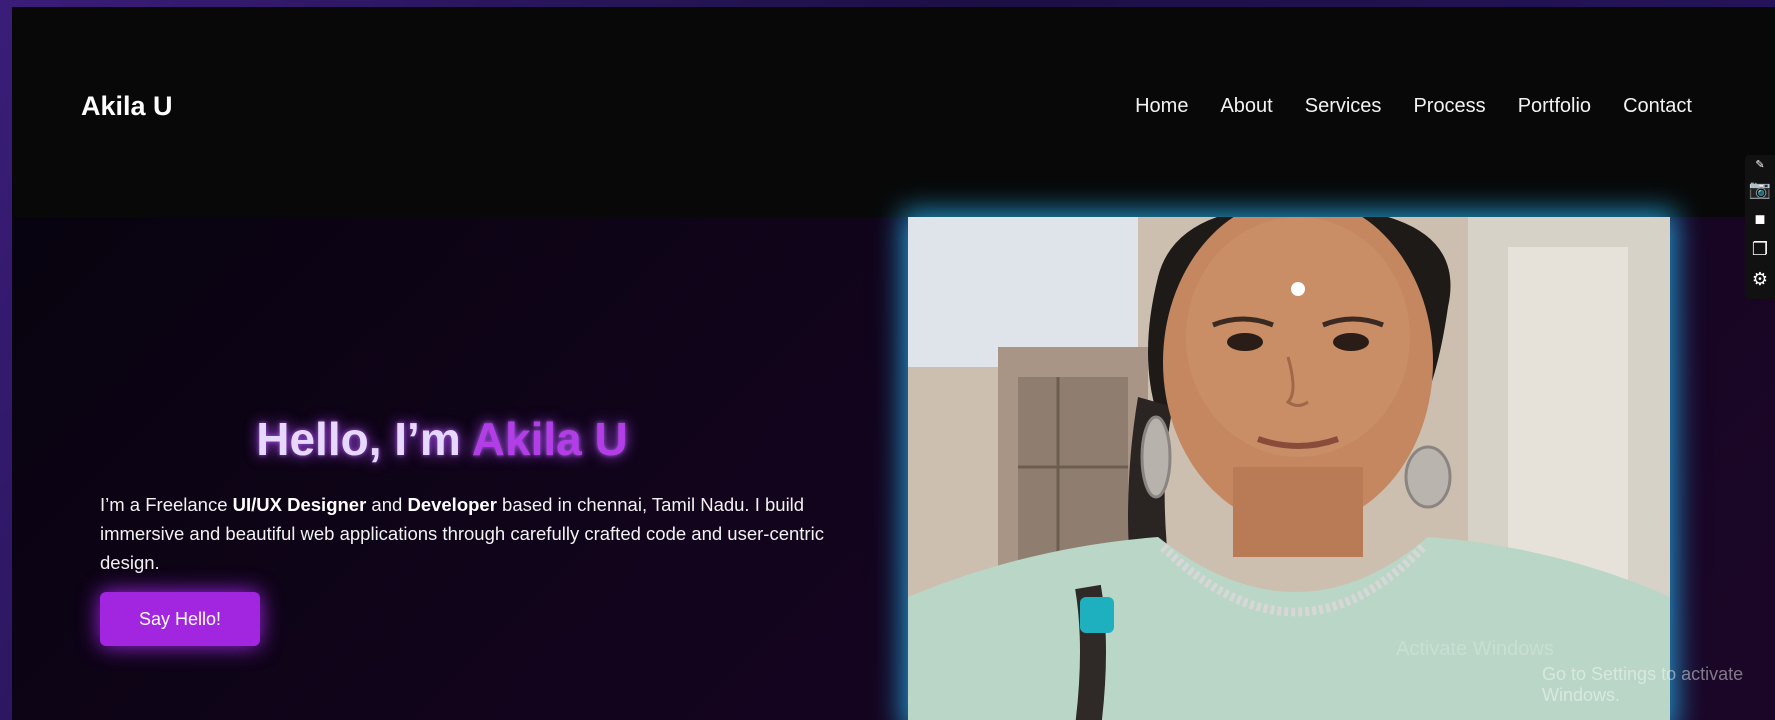 The height and width of the screenshot is (720, 1775). What do you see at coordinates (1246, 106) in the screenshot?
I see `nav-about: About` at bounding box center [1246, 106].